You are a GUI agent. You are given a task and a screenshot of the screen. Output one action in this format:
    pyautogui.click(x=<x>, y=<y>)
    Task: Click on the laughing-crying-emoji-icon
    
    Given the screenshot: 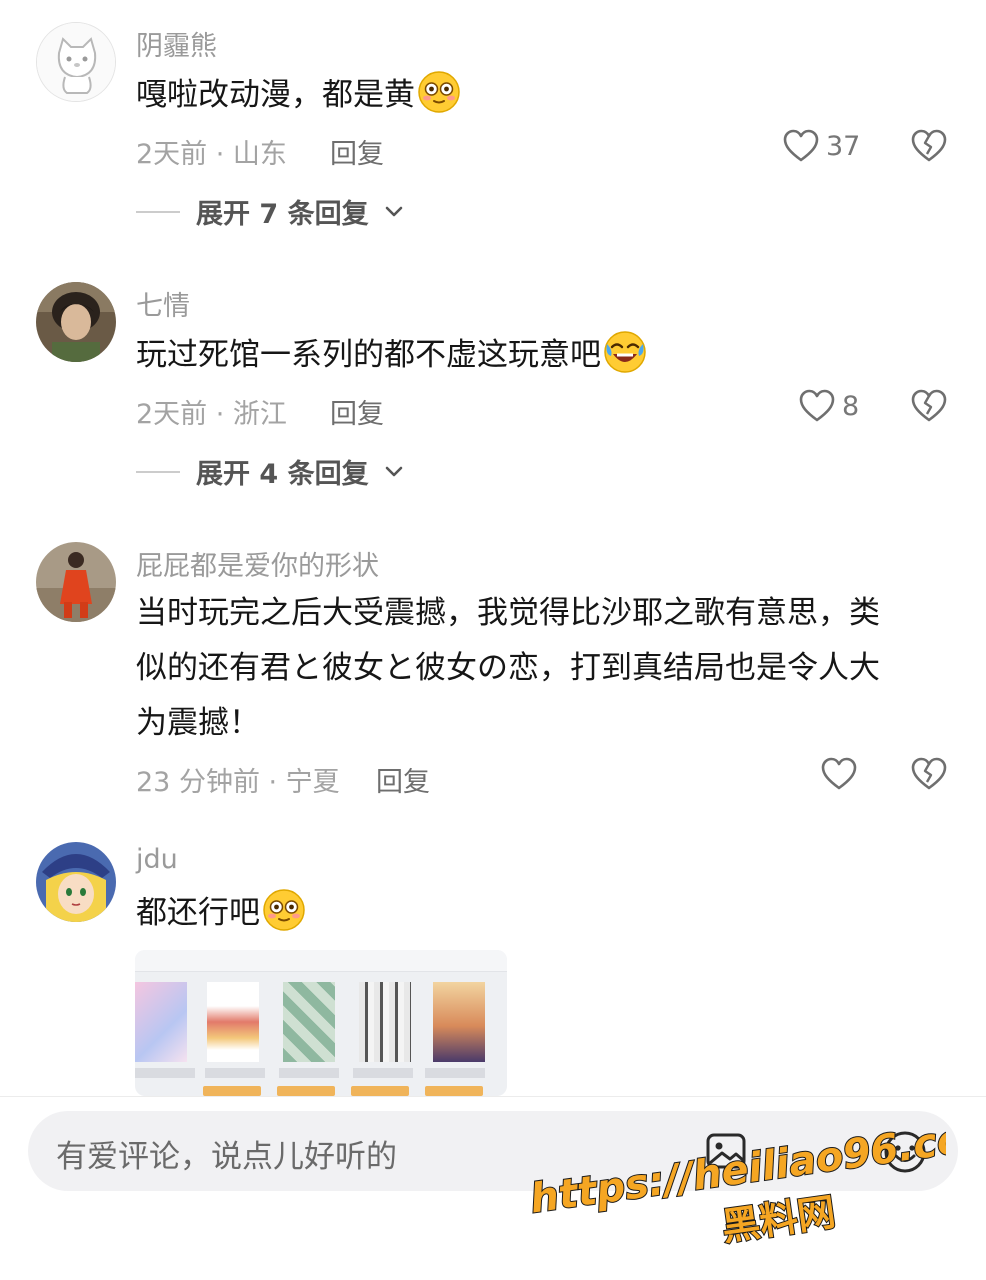 What is the action you would take?
    pyautogui.click(x=625, y=352)
    